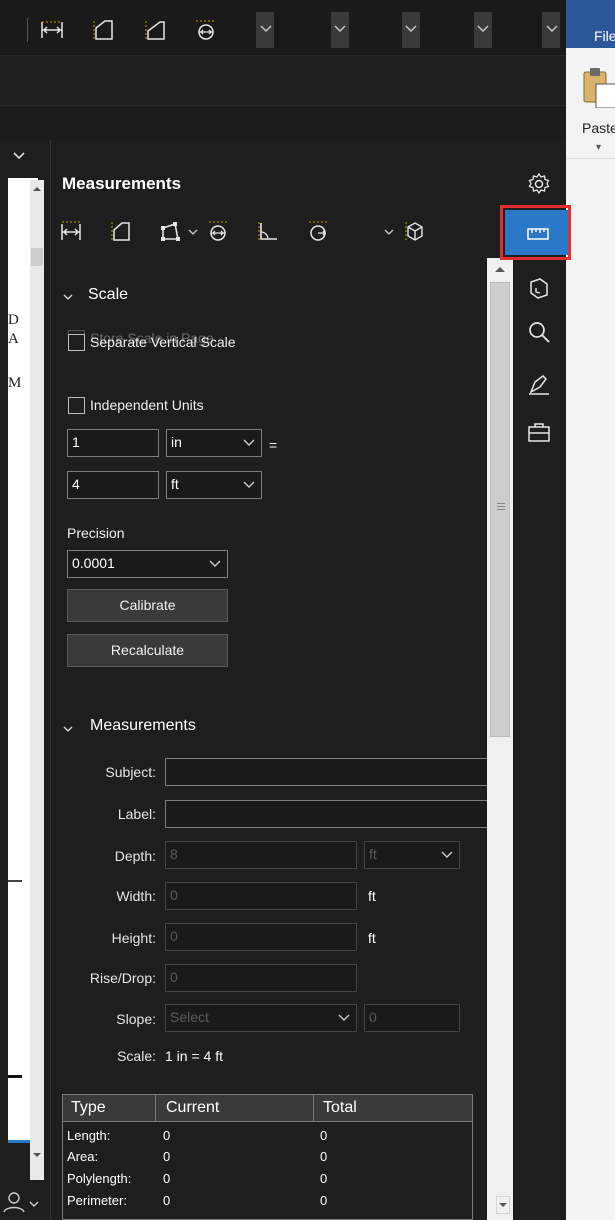 The width and height of the screenshot is (615, 1220). What do you see at coordinates (99, 1178) in the screenshot?
I see `row-type: Polylength:` at bounding box center [99, 1178].